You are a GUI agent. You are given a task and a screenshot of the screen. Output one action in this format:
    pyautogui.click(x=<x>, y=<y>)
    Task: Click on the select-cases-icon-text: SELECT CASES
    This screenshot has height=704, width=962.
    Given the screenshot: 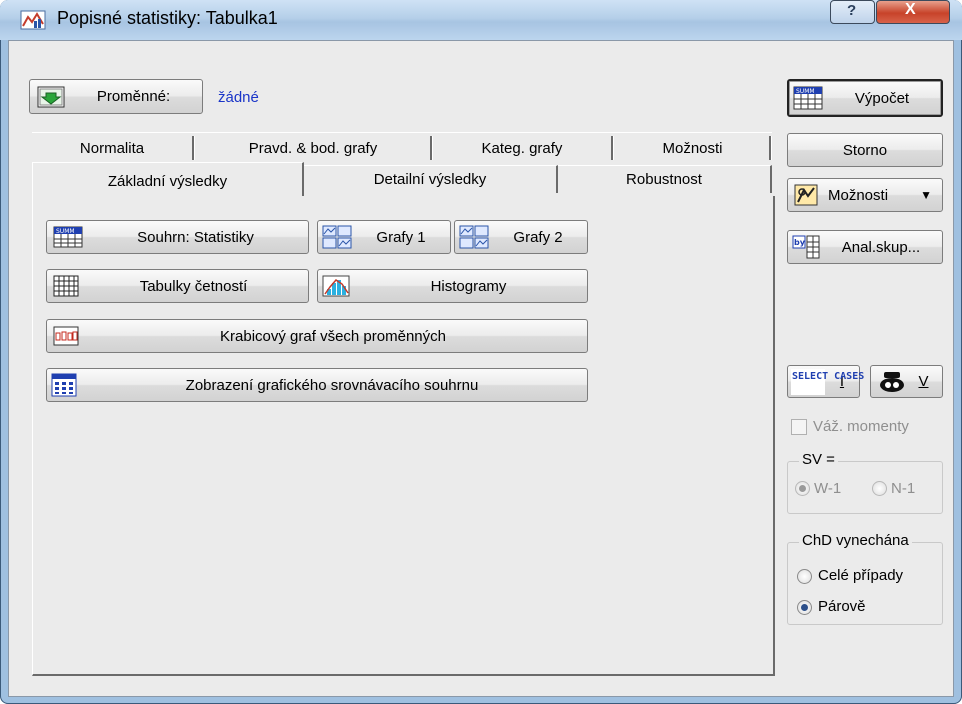 What is the action you would take?
    pyautogui.click(x=828, y=376)
    